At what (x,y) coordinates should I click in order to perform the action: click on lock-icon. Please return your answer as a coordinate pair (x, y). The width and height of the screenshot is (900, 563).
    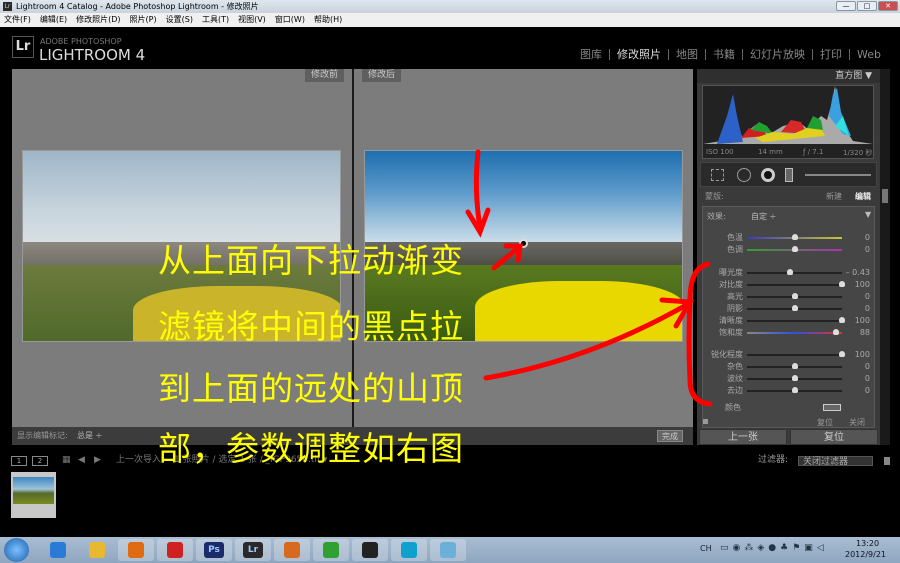
    Looking at the image, I should click on (887, 461).